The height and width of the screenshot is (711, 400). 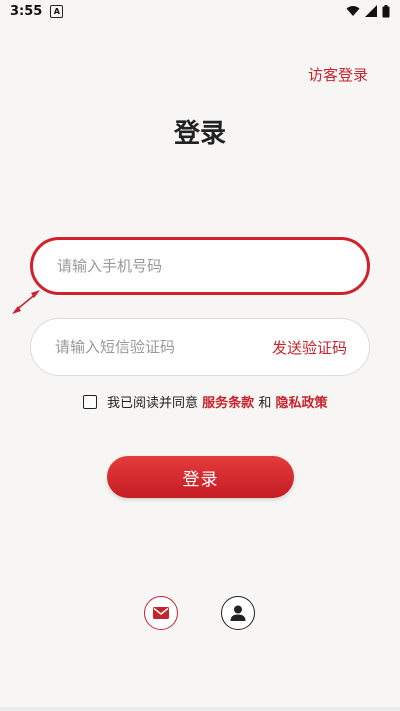 What do you see at coordinates (26, 302) in the screenshot?
I see `annotation-arrow-icon` at bounding box center [26, 302].